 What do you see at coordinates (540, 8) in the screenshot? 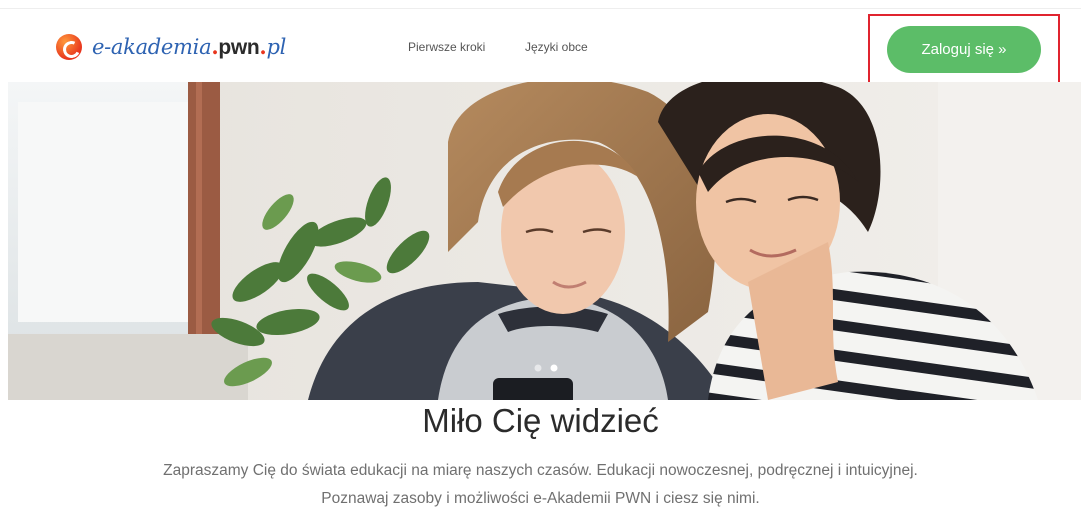
I see `header-divider` at bounding box center [540, 8].